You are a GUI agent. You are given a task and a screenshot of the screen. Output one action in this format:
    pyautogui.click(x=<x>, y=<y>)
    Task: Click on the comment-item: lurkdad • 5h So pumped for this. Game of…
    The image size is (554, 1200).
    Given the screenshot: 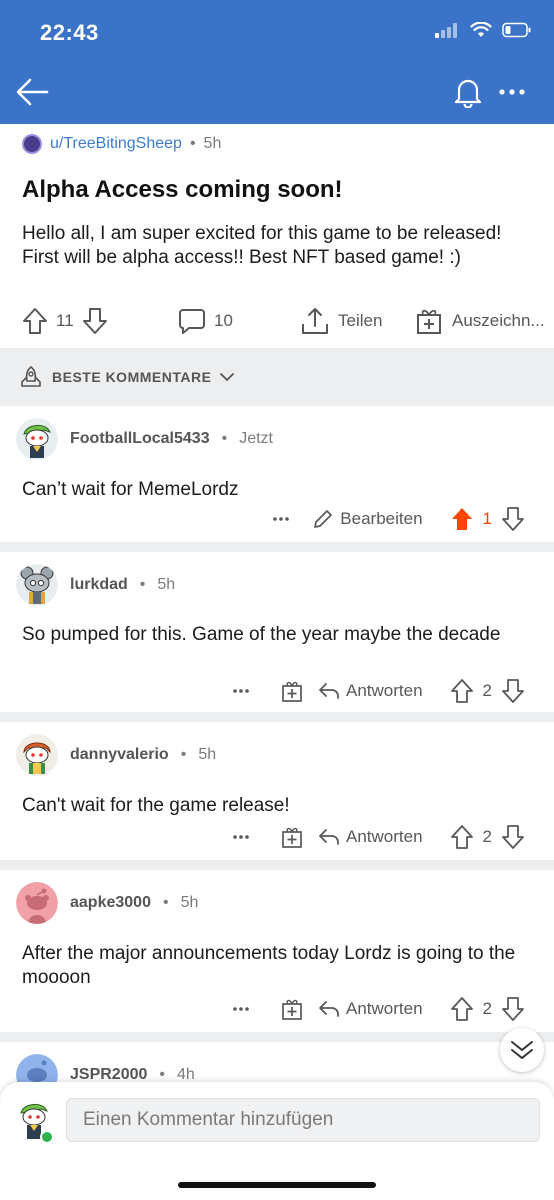 What is the action you would take?
    pyautogui.click(x=277, y=632)
    